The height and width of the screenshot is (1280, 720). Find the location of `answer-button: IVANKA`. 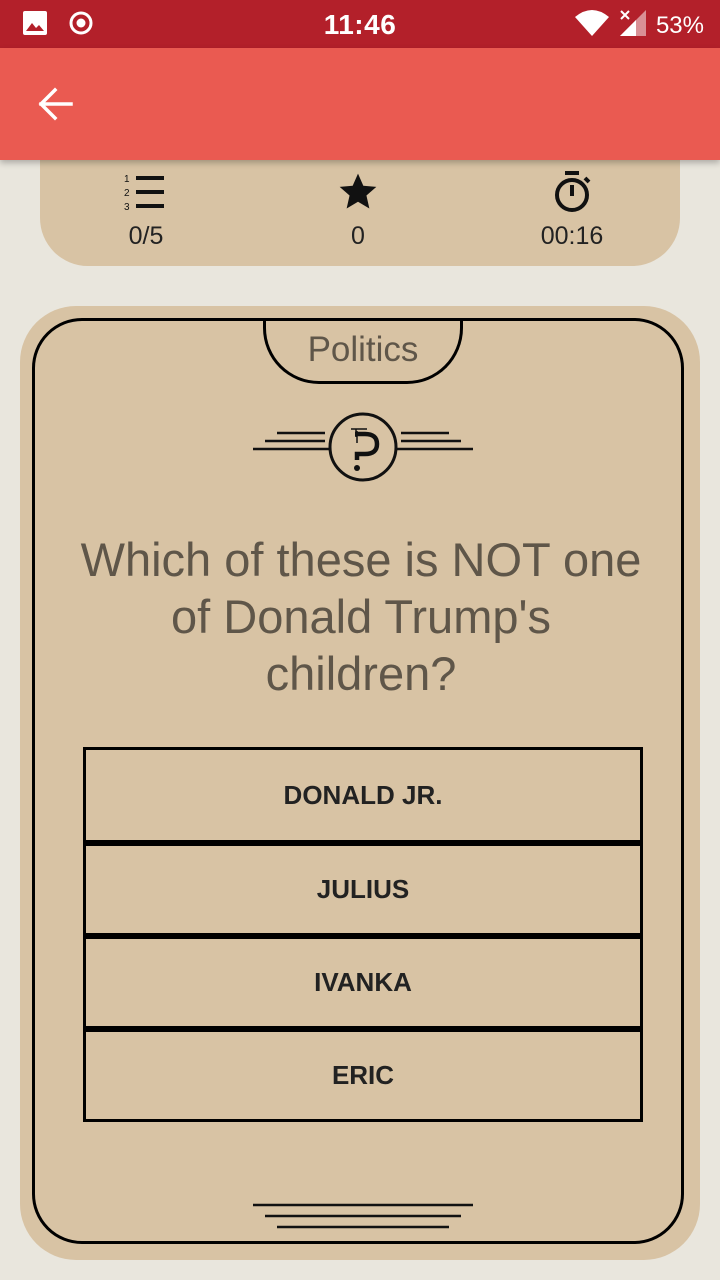

answer-button: IVANKA is located at coordinates (363, 981).